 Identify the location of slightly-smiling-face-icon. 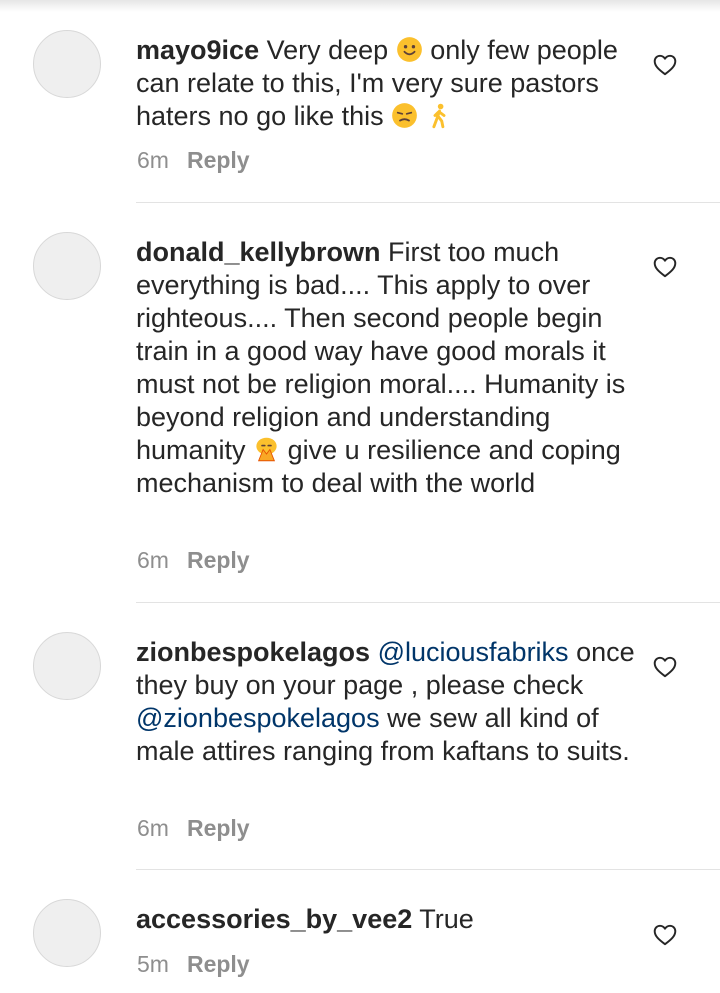
(409, 49).